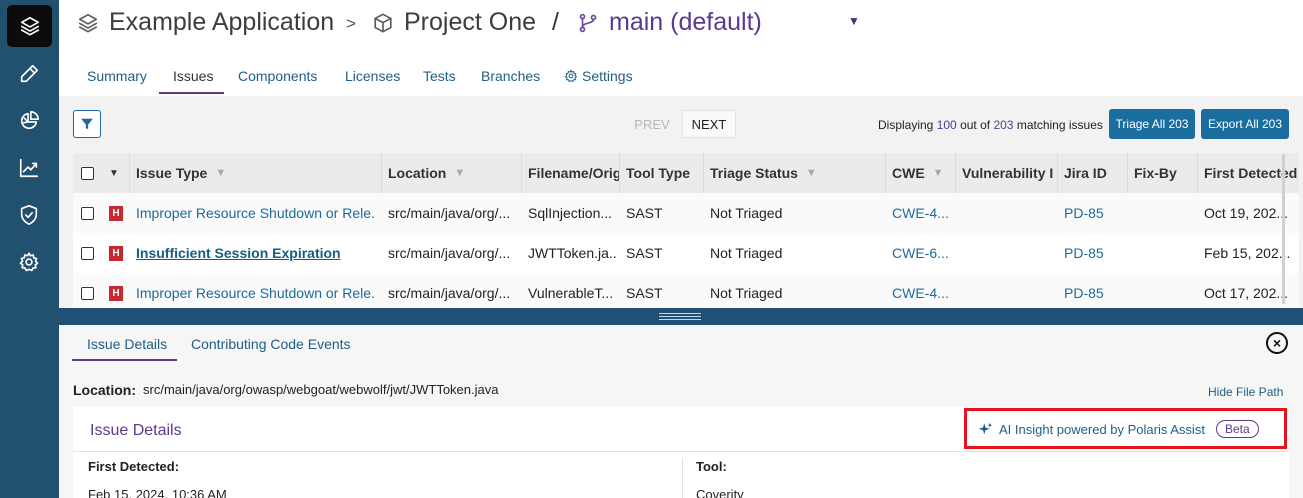 This screenshot has height=498, width=1303. I want to click on hide-file-path-link: Hide File Path, so click(1245, 392).